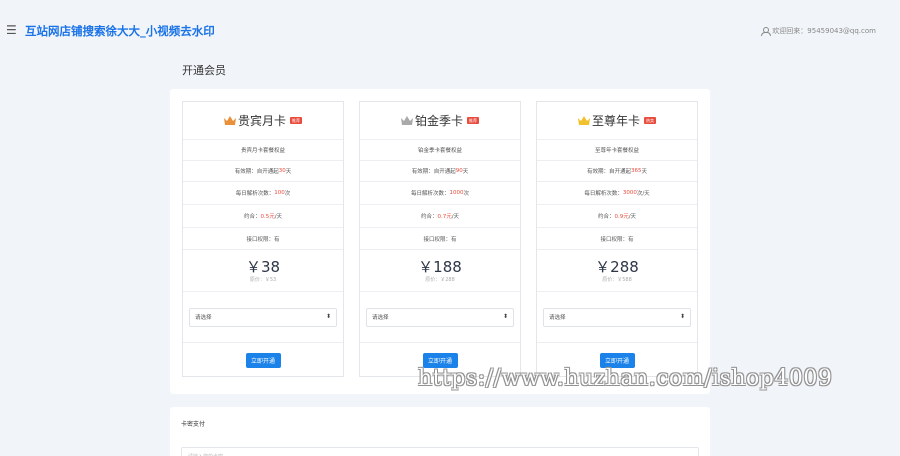 This screenshot has width=900, height=456. Describe the element at coordinates (617, 193) in the screenshot. I see `plan-daily-limit: 每日解析次数： 3000 次/天` at that location.